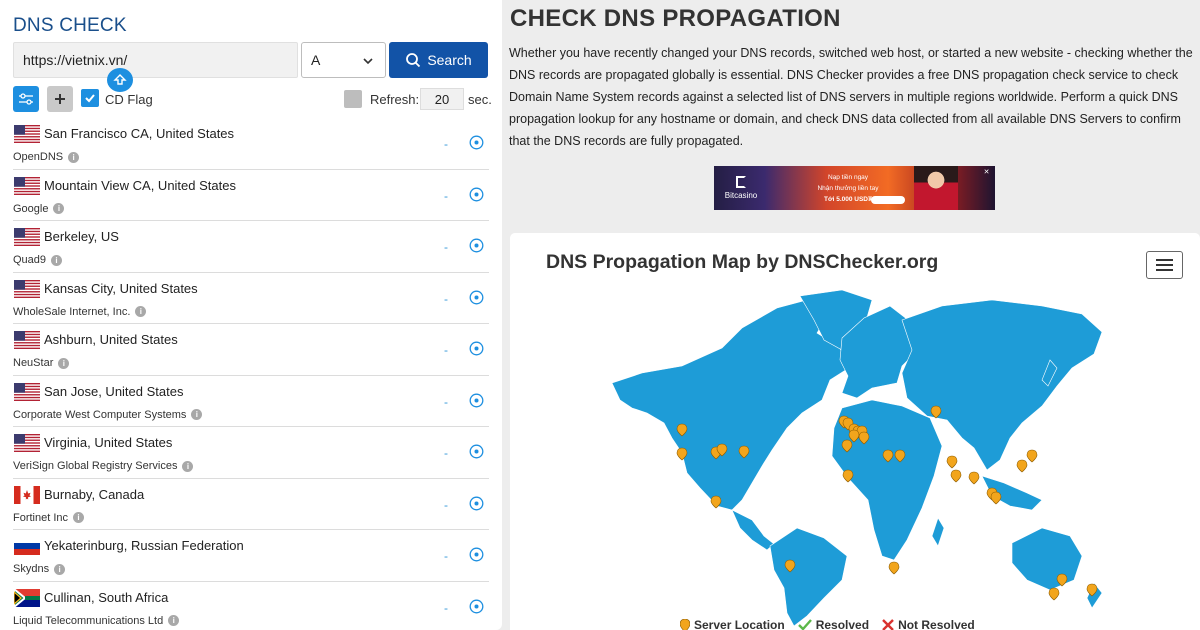  Describe the element at coordinates (1164, 265) in the screenshot. I see `map-menu-button` at that location.